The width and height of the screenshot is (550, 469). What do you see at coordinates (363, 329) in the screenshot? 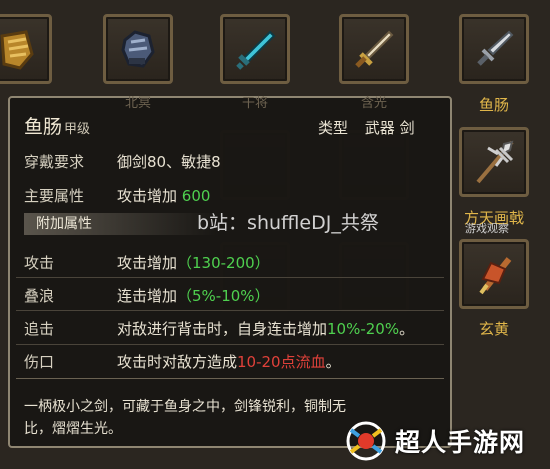
I see `zhuiji-value: 10%-20%` at bounding box center [363, 329].